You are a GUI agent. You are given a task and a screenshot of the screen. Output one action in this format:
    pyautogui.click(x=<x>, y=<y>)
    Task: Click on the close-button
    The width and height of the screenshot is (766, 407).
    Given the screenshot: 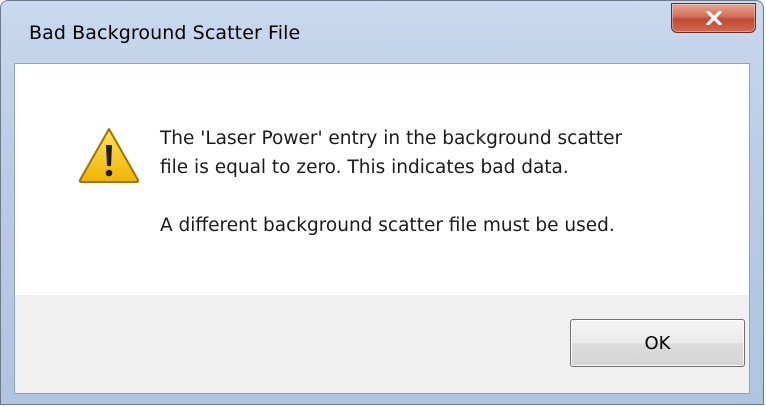 What is the action you would take?
    pyautogui.click(x=713, y=18)
    